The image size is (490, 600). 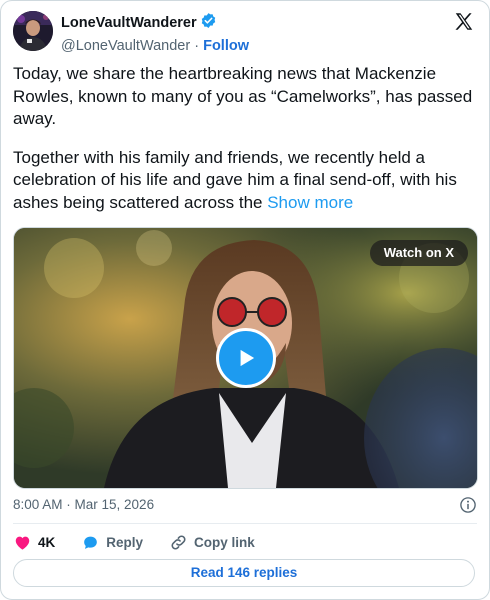 I want to click on read-replies-button: Read 146 replies, so click(x=244, y=573).